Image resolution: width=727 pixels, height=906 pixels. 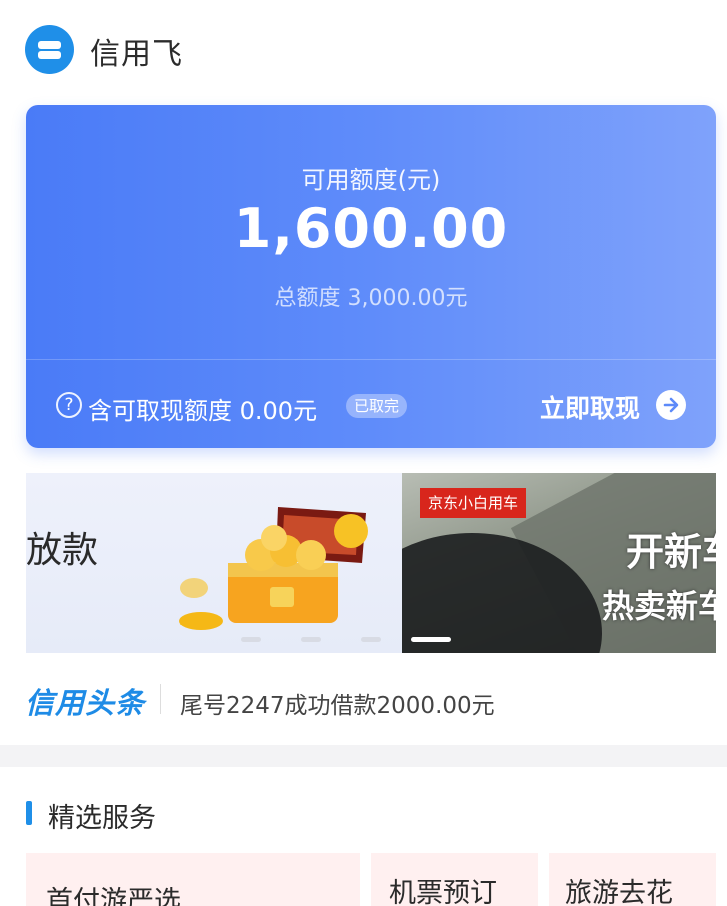 I want to click on banner-slide-text: 放款, so click(x=62, y=550).